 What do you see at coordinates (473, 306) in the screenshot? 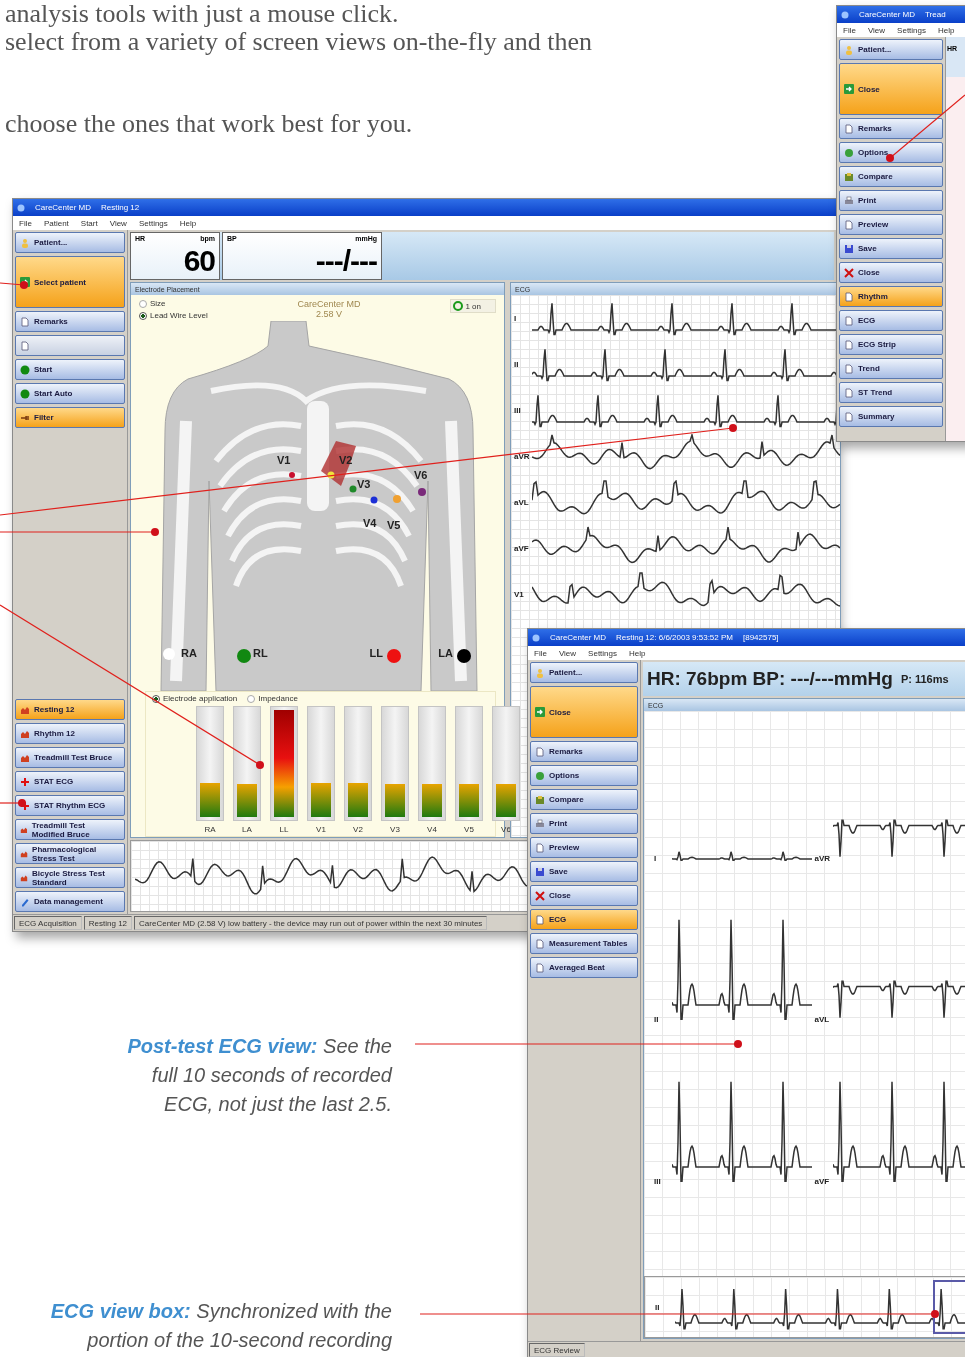
I see `status-text: 1 on` at bounding box center [473, 306].